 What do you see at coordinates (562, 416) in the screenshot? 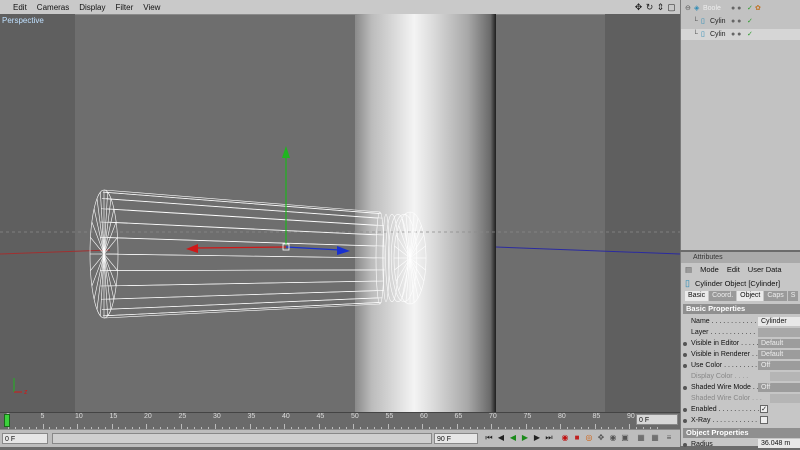
I see `timeline-tick-label: 80` at bounding box center [562, 416].